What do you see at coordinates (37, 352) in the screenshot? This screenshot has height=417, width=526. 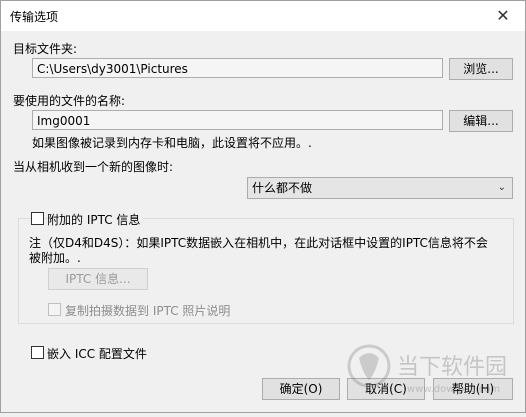 I see `embed-icc-checkbox` at bounding box center [37, 352].